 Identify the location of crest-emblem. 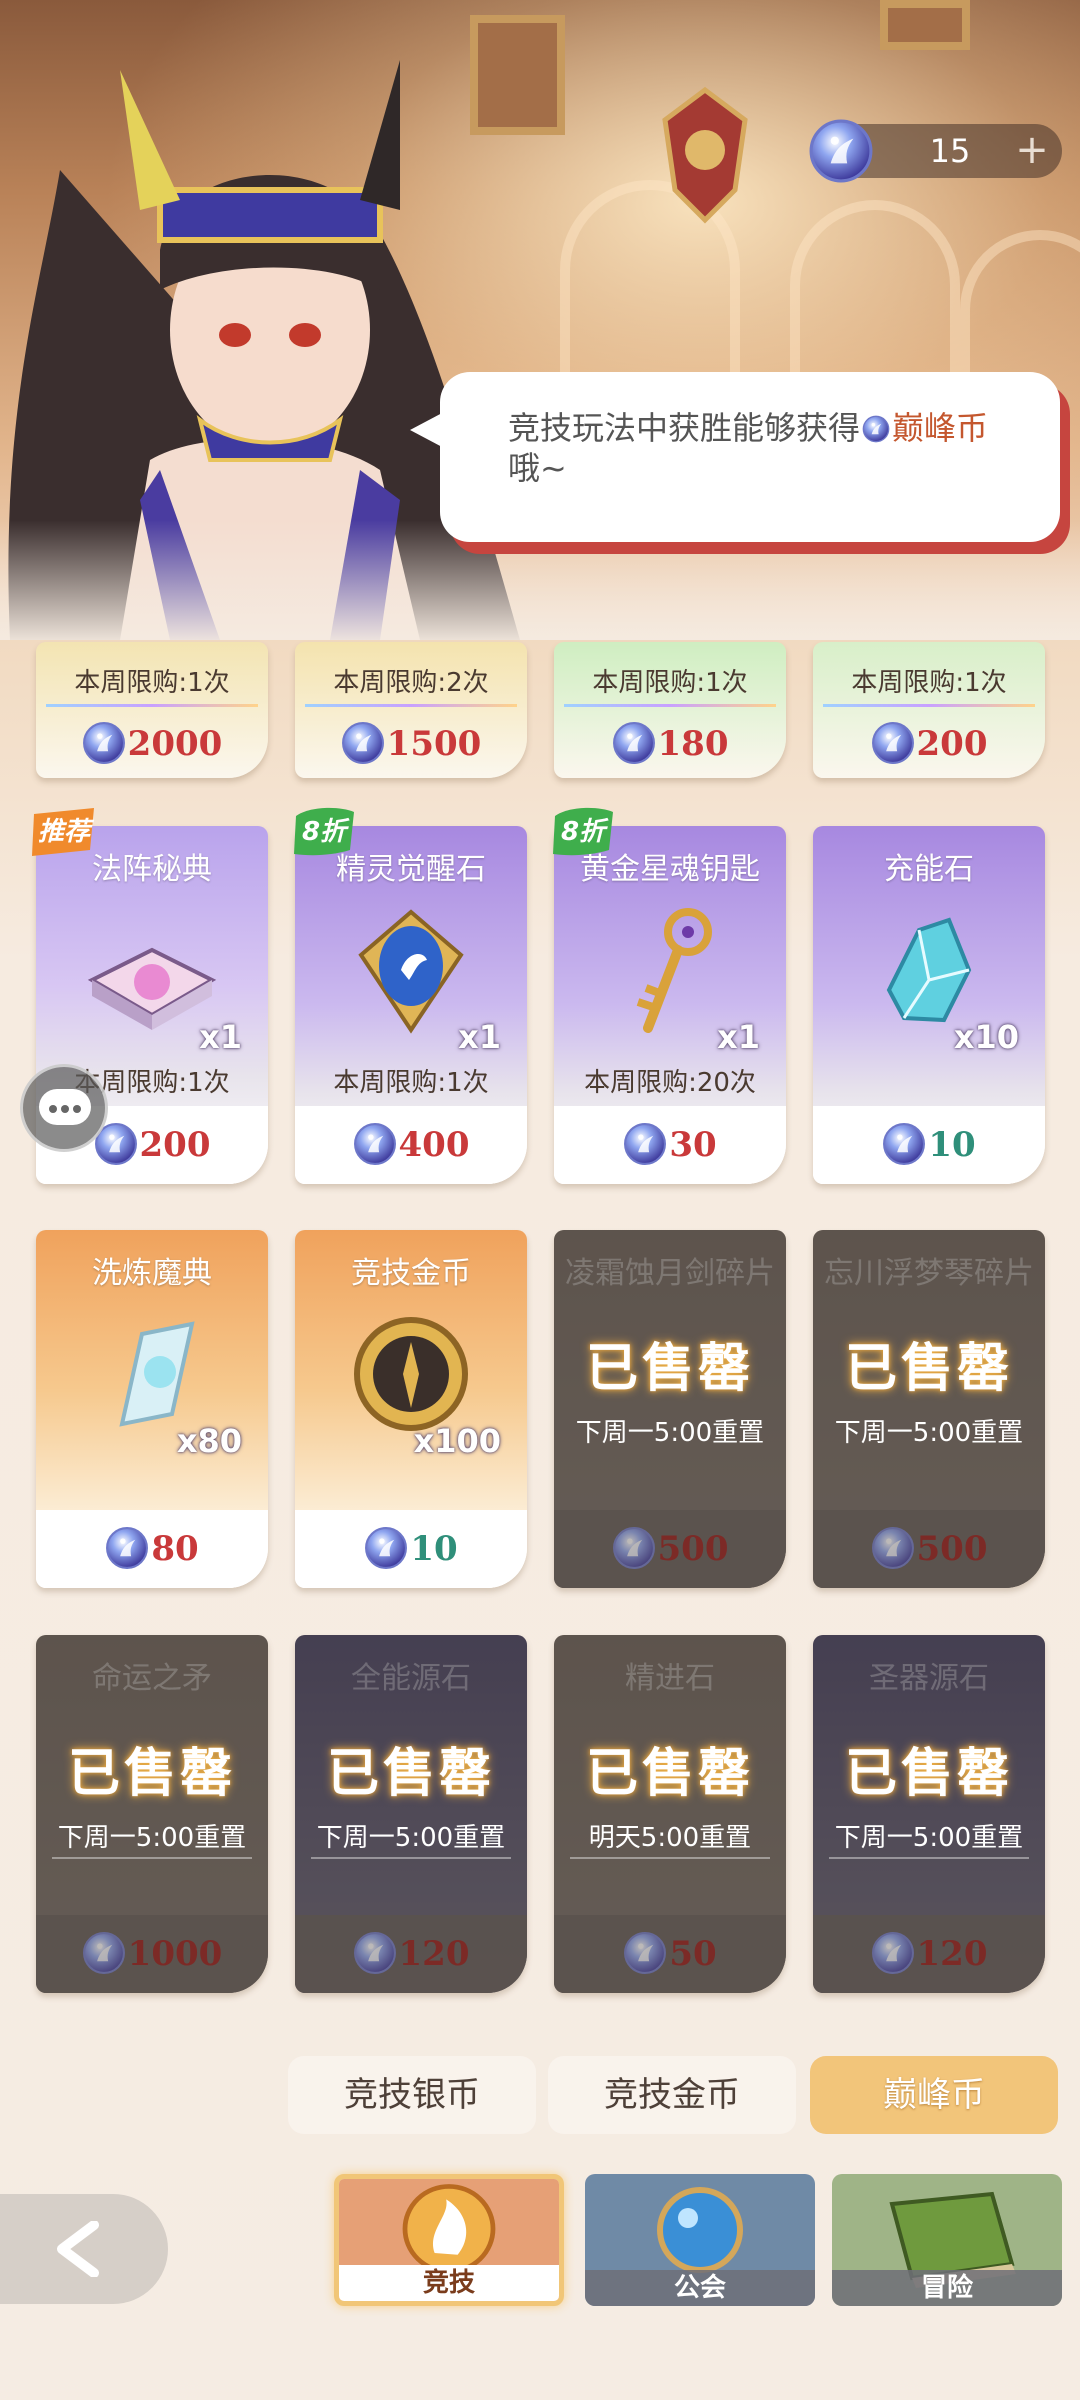
(705, 155).